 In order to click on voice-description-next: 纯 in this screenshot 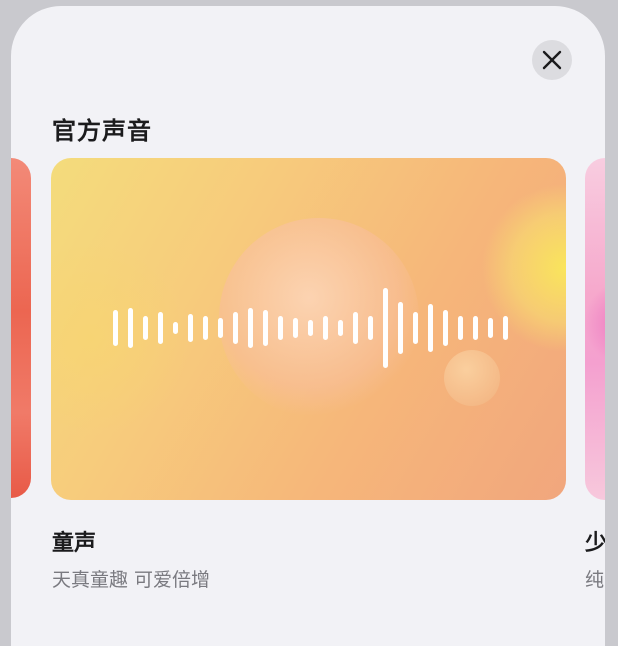, I will do `click(595, 580)`.